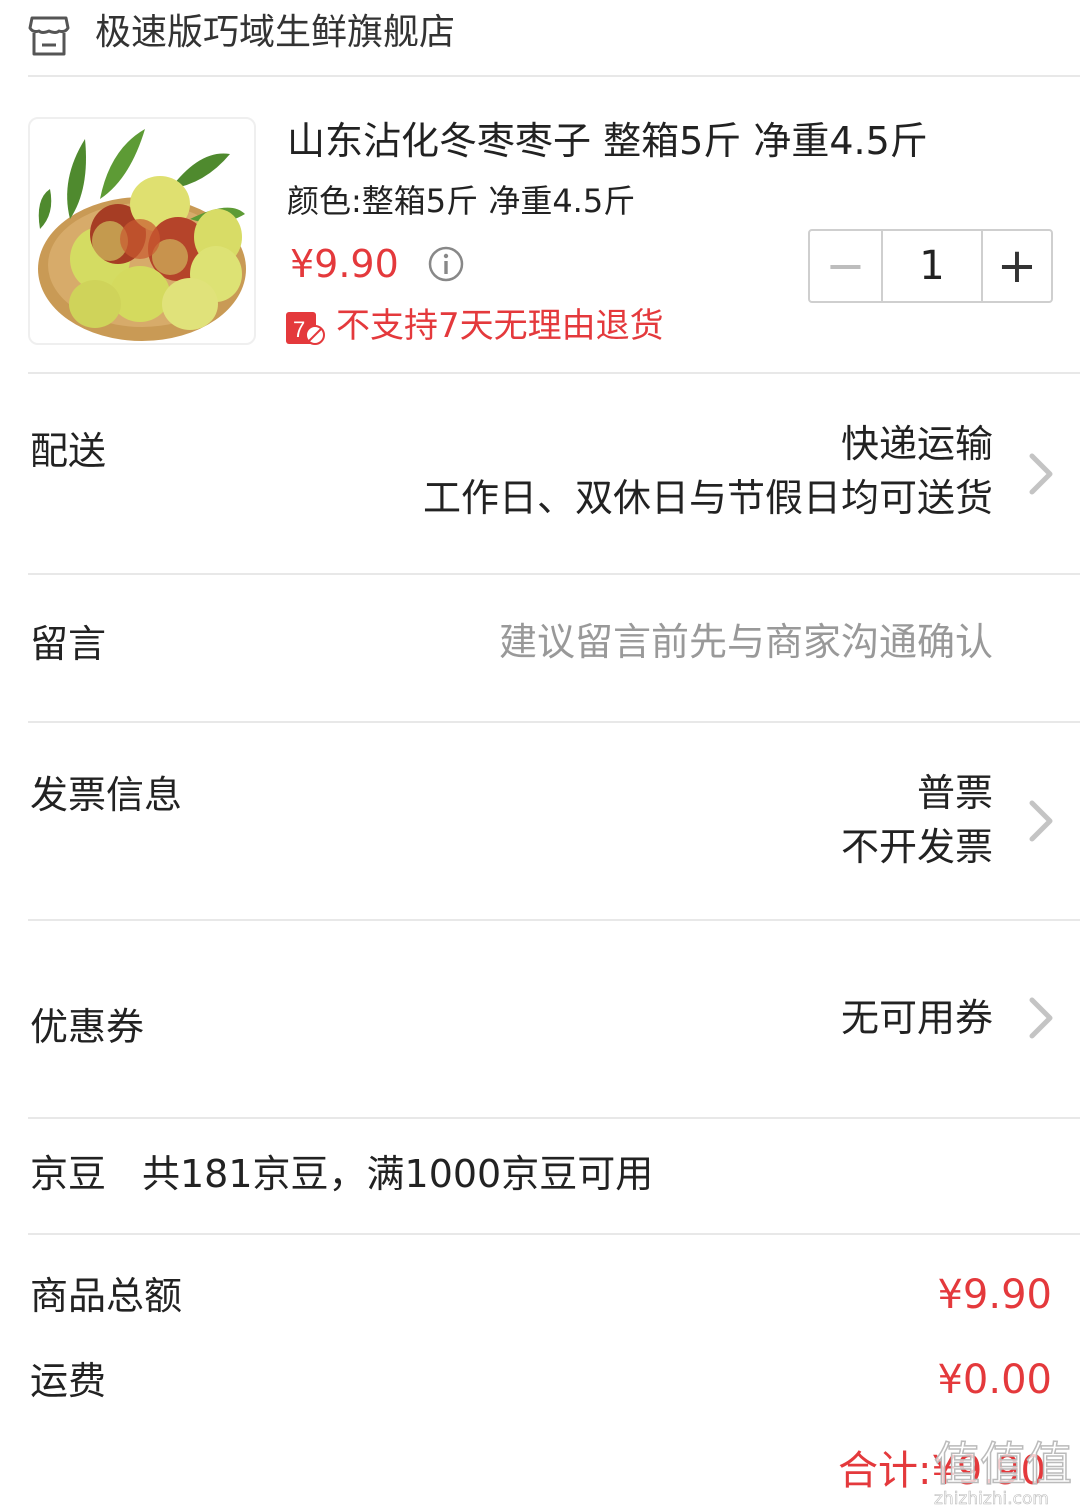 The width and height of the screenshot is (1080, 1509). What do you see at coordinates (142, 235) in the screenshot?
I see `jujube-basket-image` at bounding box center [142, 235].